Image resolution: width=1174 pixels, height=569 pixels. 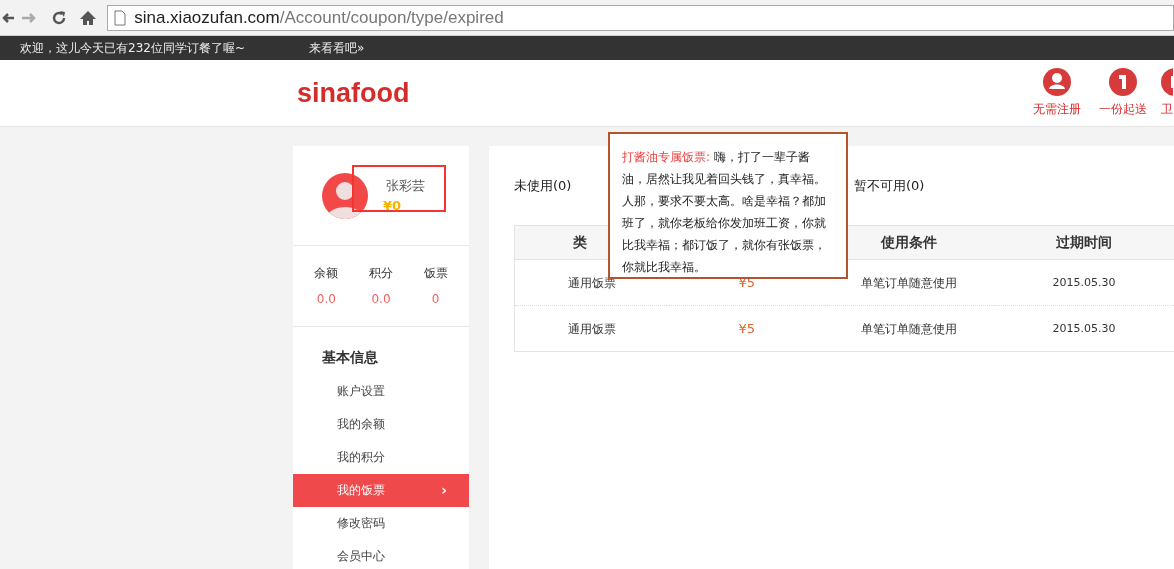 What do you see at coordinates (132, 48) in the screenshot?
I see `welcome-text: 欢迎，这儿今天已有232位同学订餐了喔~` at bounding box center [132, 48].